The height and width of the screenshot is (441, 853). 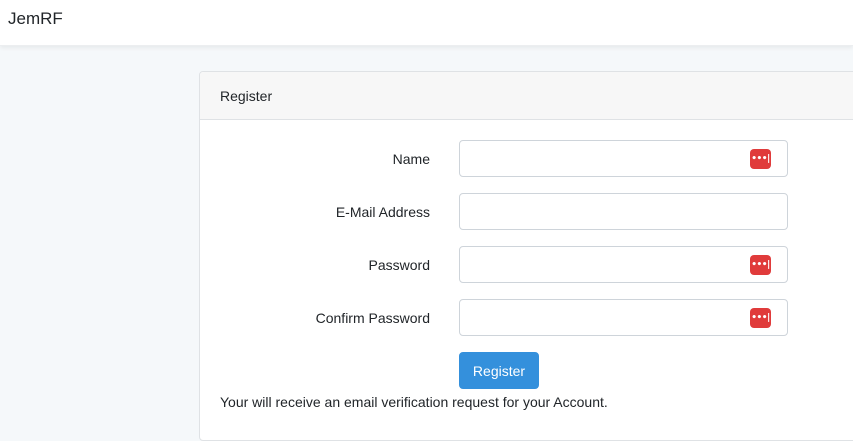 What do you see at coordinates (623, 211) in the screenshot?
I see `email-input` at bounding box center [623, 211].